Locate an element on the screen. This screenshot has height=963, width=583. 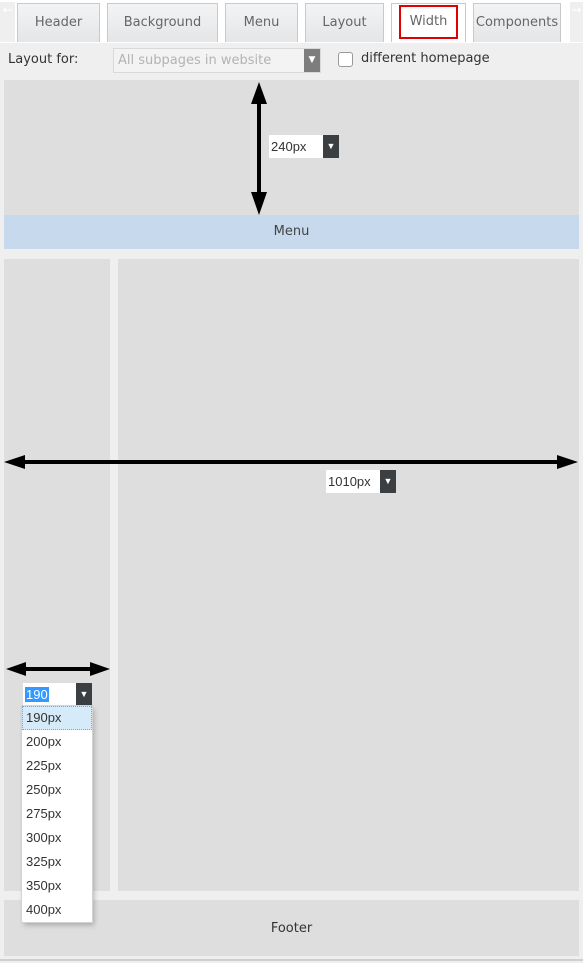
tab-width-highlight: Width is located at coordinates (428, 22).